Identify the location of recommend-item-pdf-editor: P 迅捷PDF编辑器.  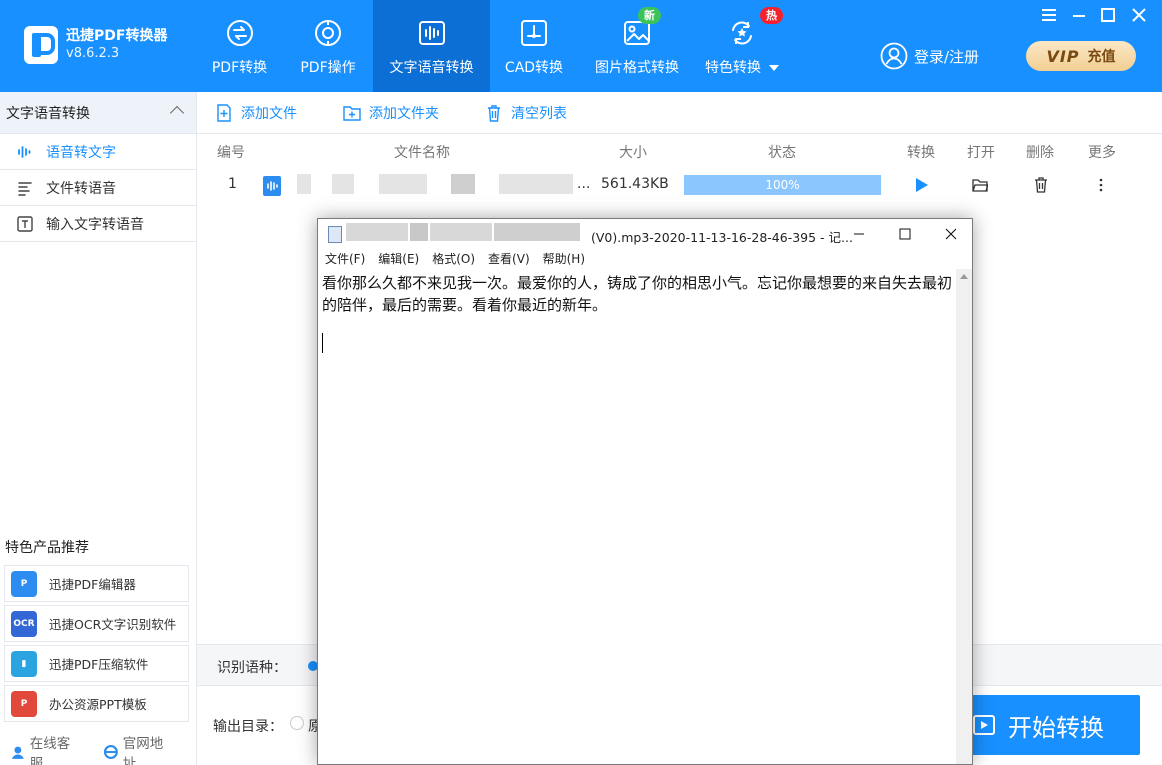
(96, 583).